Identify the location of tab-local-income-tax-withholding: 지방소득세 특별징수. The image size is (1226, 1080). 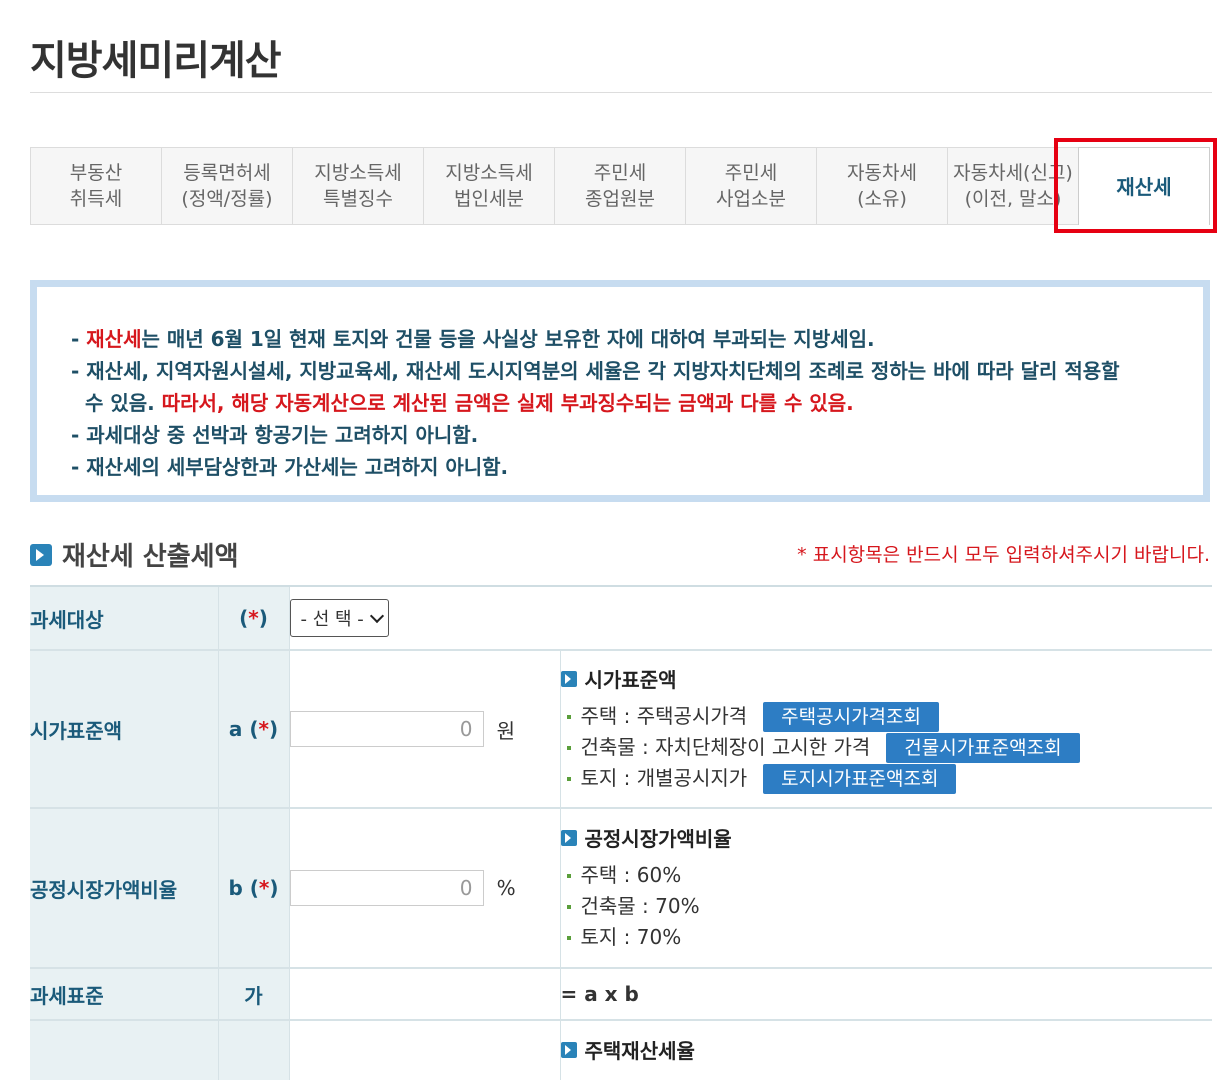
(357, 186).